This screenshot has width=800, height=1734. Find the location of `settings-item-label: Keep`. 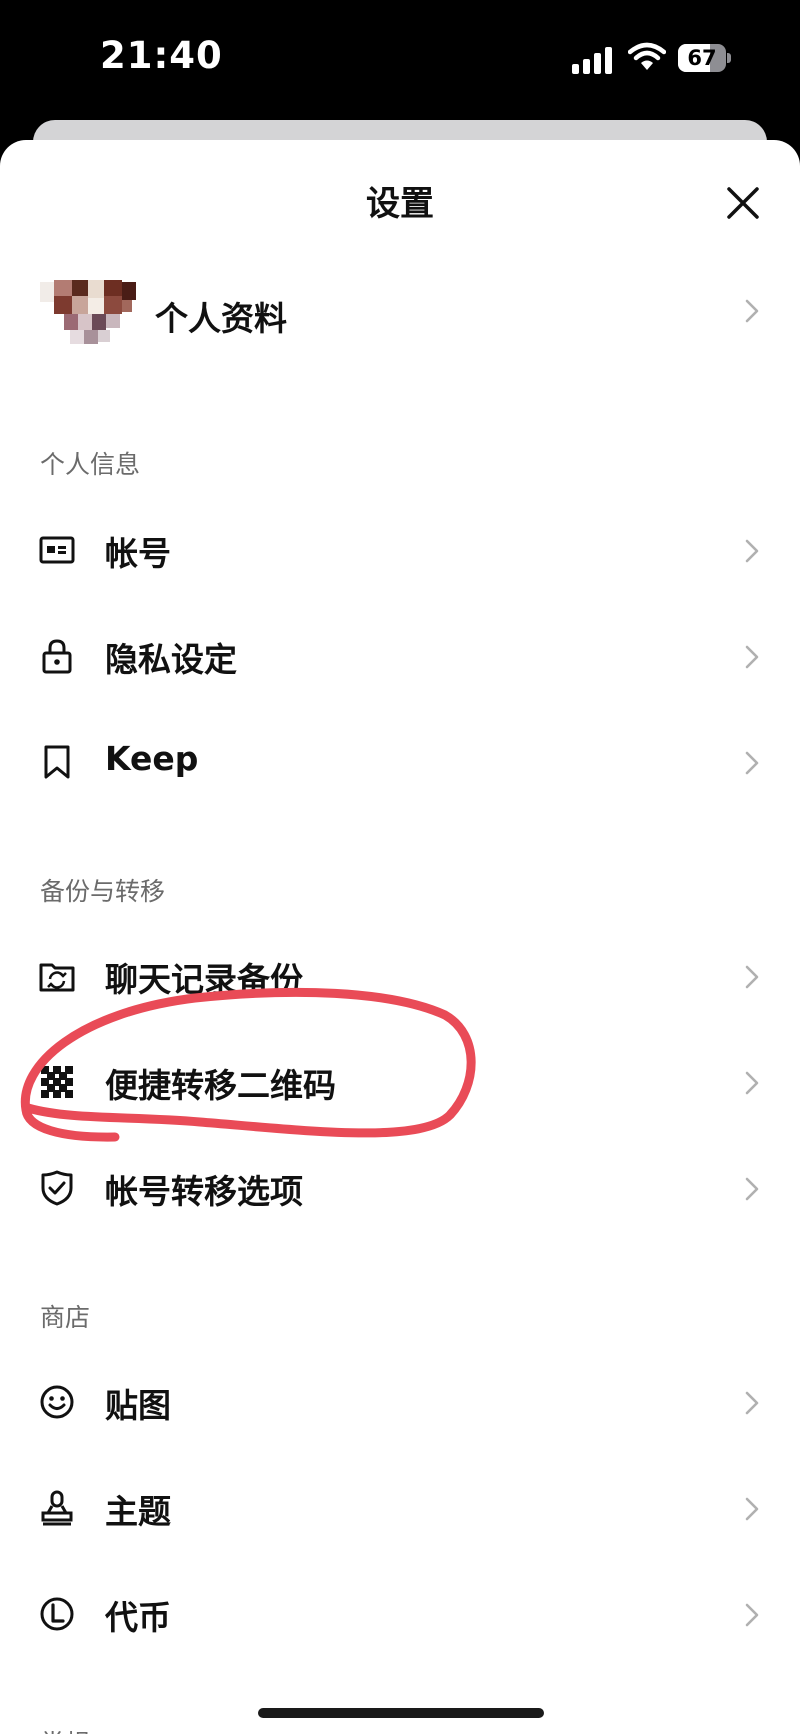

settings-item-label: Keep is located at coordinates (152, 758).